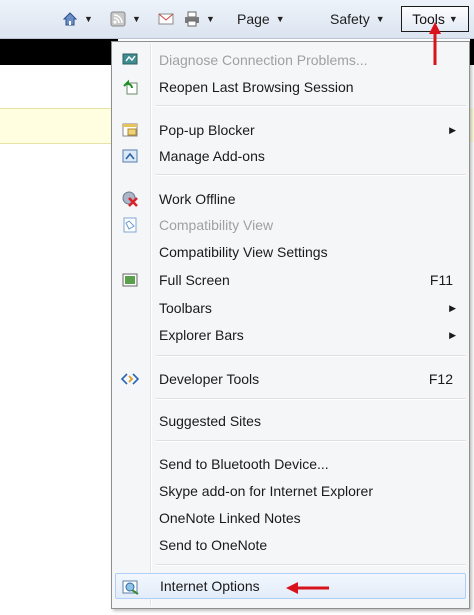  I want to click on annotation-arrow-left-icon, so click(307, 588).